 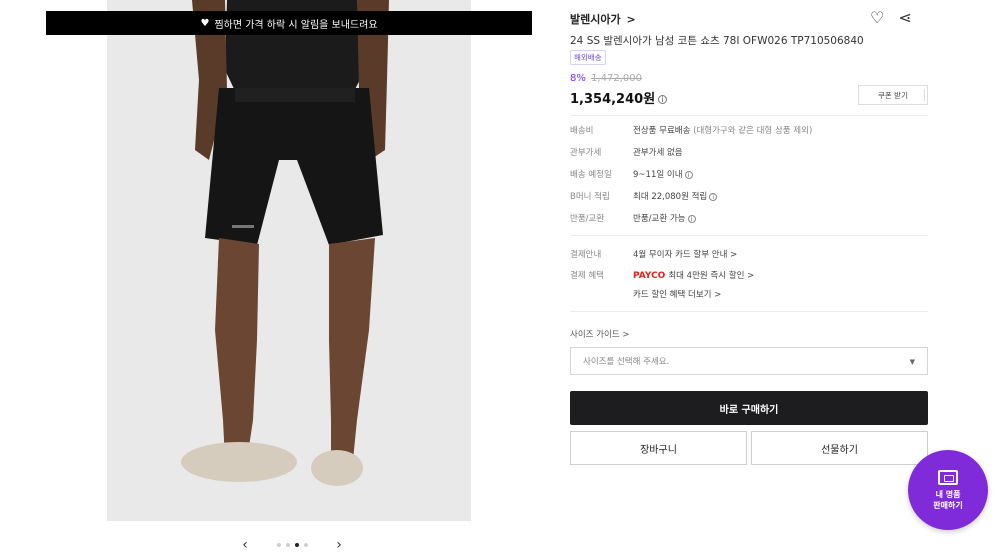 What do you see at coordinates (205, 23) in the screenshot?
I see `heart-icon: ♥` at bounding box center [205, 23].